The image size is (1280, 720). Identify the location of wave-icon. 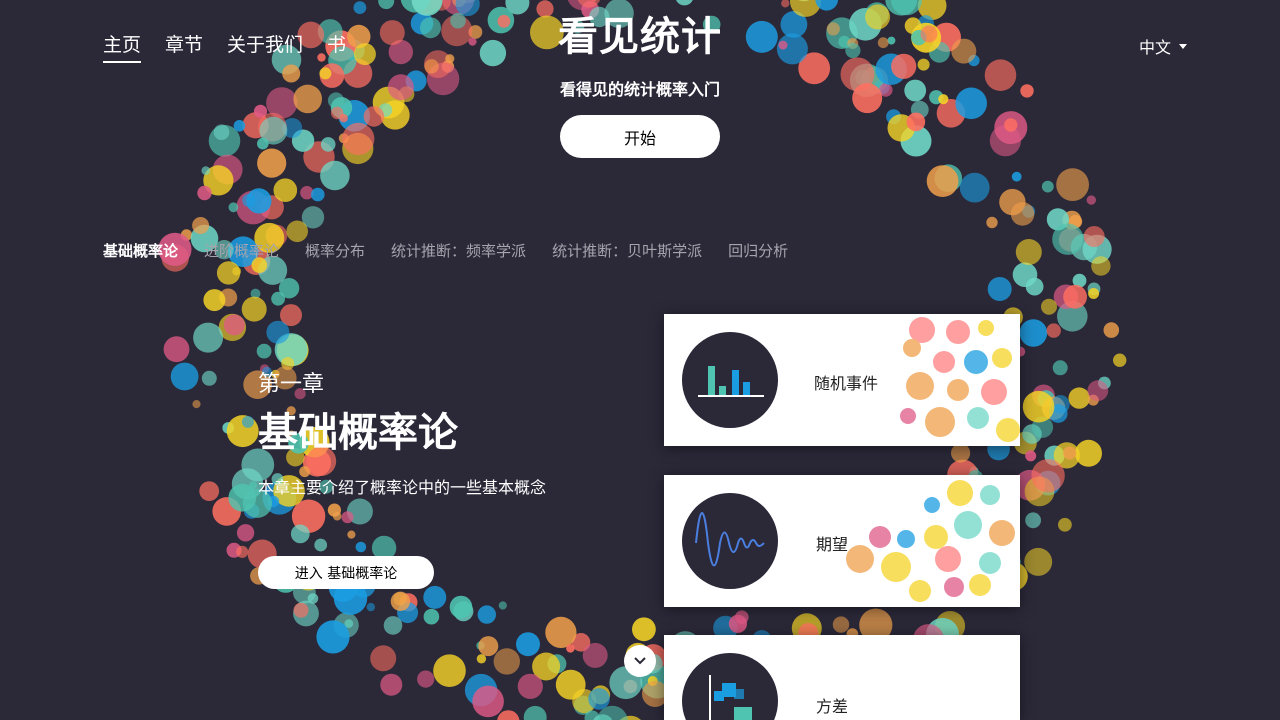
(730, 541).